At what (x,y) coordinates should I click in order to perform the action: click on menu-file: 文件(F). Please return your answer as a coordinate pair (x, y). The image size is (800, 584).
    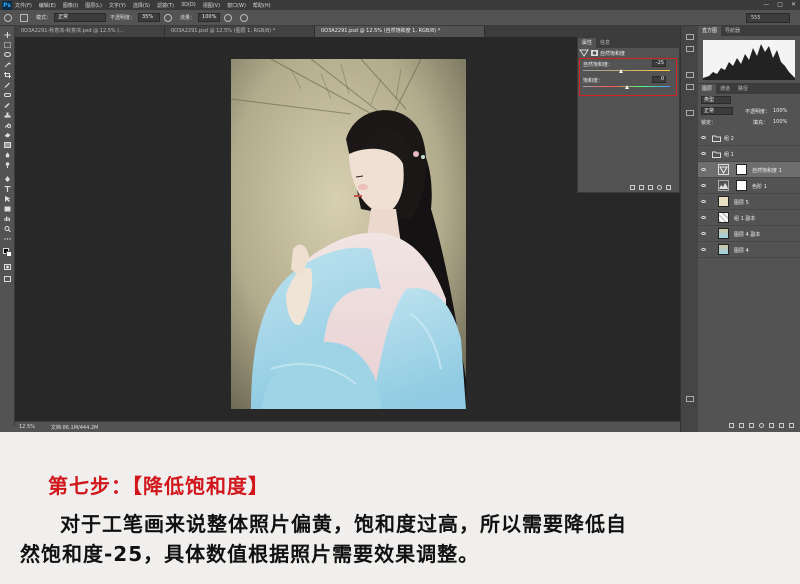
    Looking at the image, I should click on (23, 5).